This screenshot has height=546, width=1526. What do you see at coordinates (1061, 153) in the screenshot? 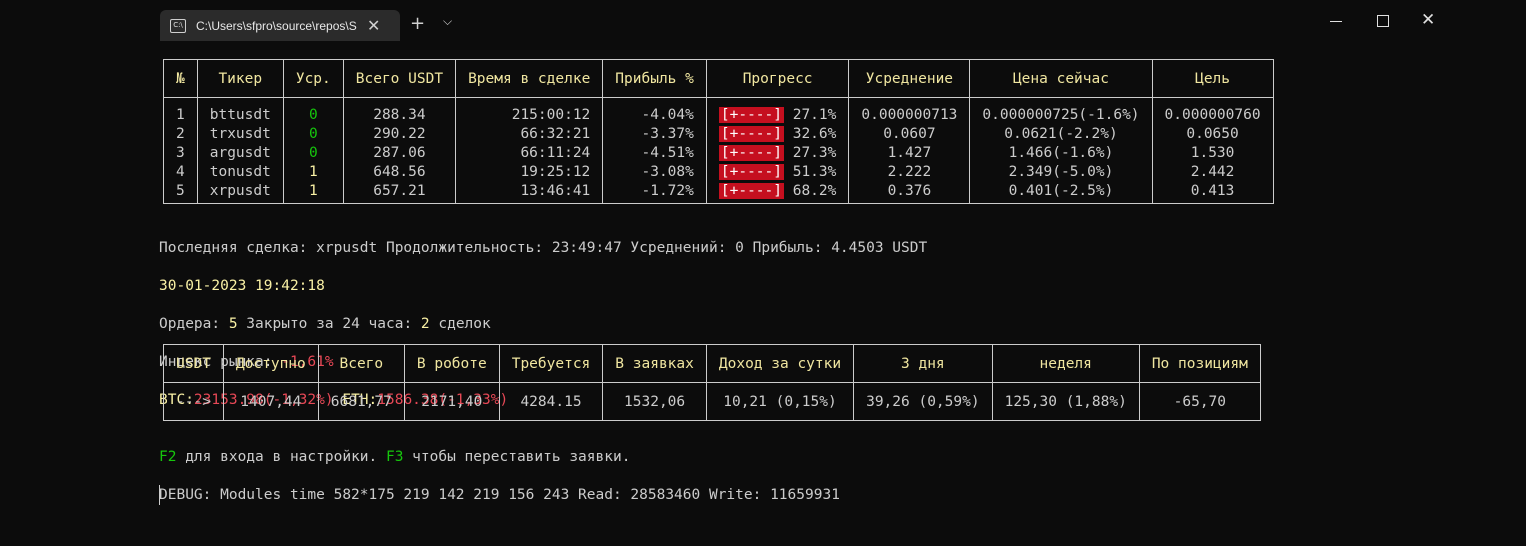
I see `position-row-3-price: 1.466(-1.6%)` at bounding box center [1061, 153].